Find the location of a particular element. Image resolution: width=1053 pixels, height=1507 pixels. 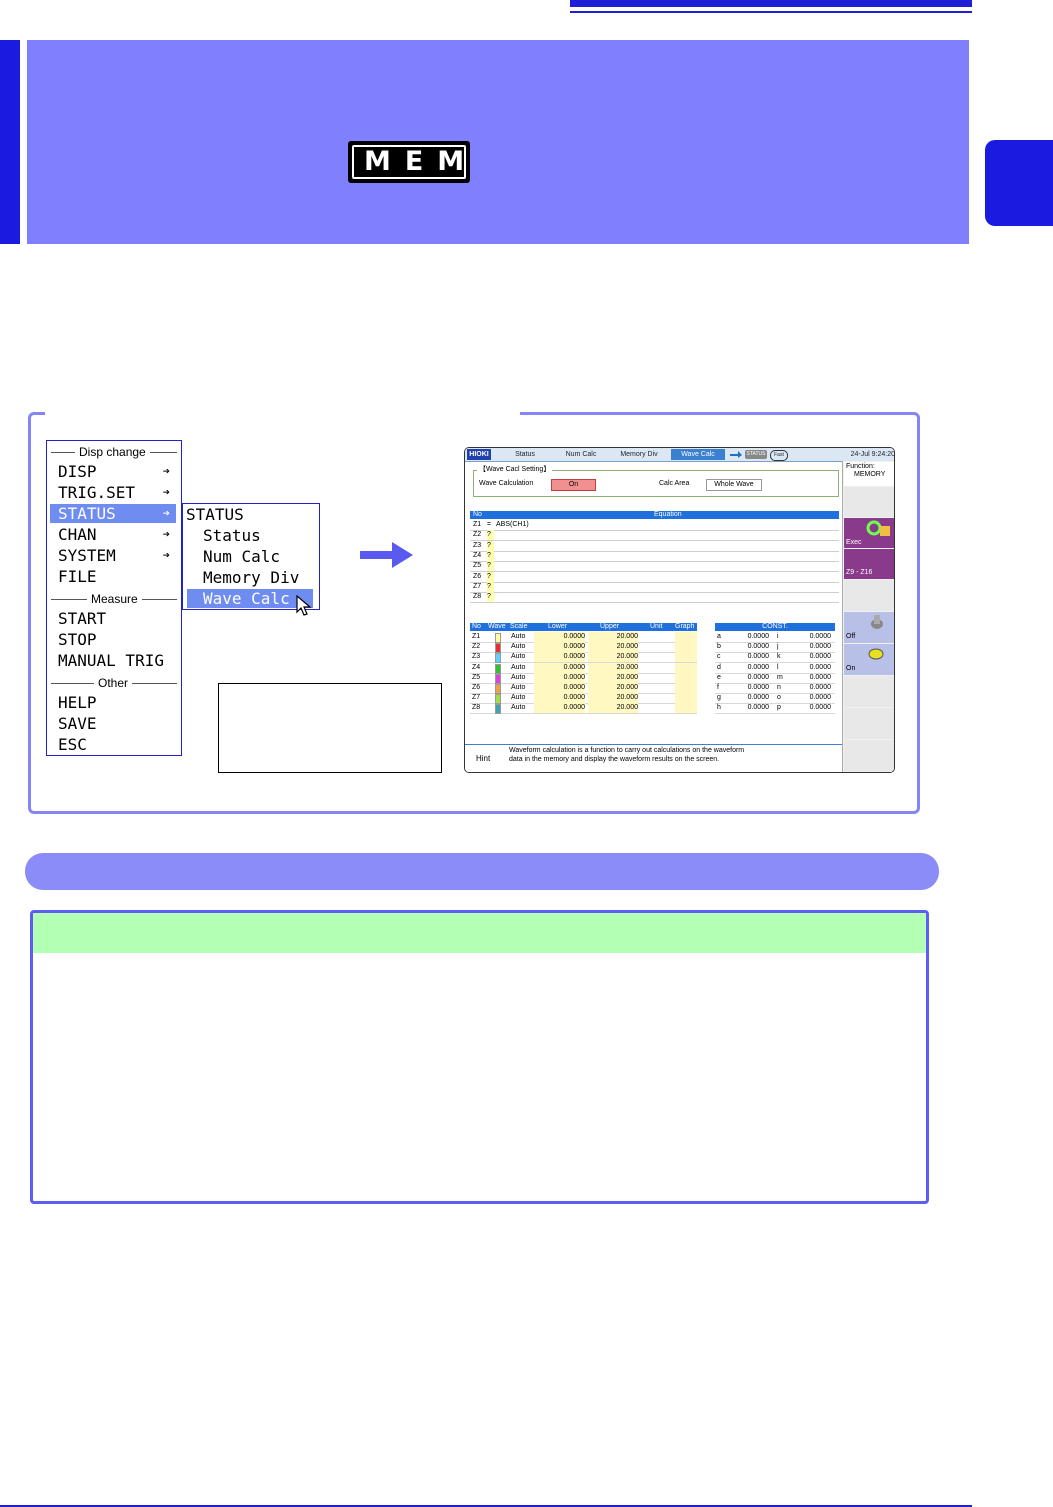

header-band is located at coordinates (498, 142).